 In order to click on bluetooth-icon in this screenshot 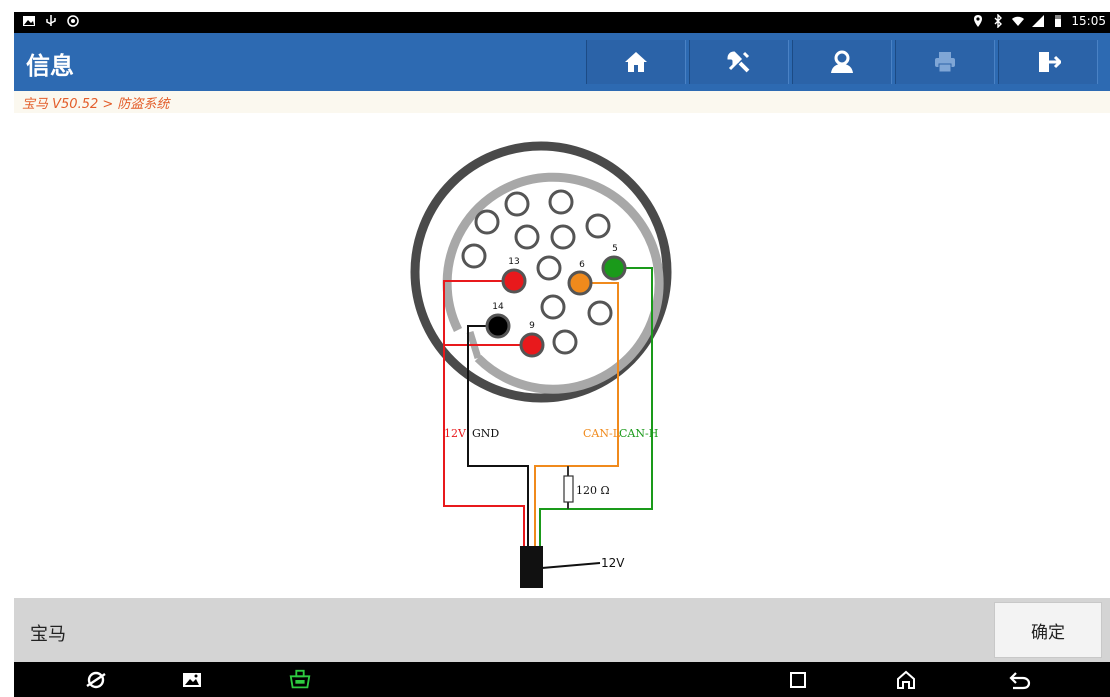, I will do `click(998, 21)`.